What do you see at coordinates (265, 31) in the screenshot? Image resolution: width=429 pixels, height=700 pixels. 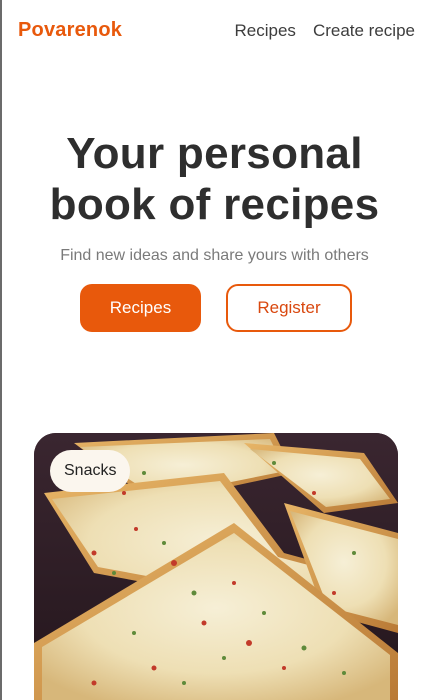 I see `nav-link-recipes: Recipes` at bounding box center [265, 31].